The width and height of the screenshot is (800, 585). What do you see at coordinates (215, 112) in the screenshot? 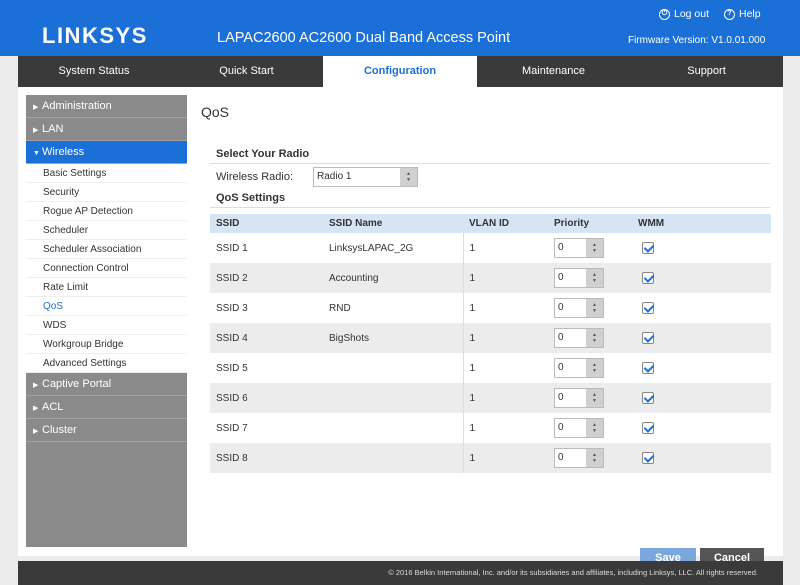
I see `page-title: QoS` at bounding box center [215, 112].